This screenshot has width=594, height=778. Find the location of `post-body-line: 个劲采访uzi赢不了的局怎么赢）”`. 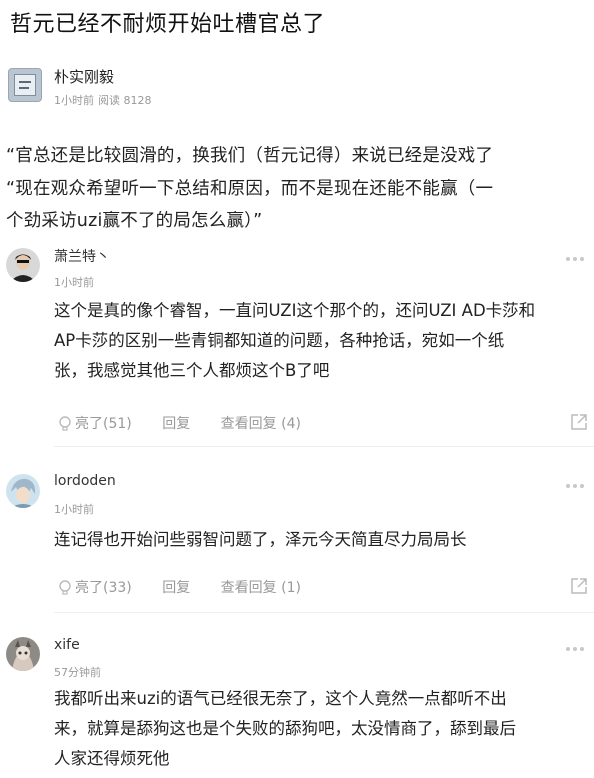

post-body-line: 个劲采访uzi赢不了的局怎么赢）” is located at coordinates (134, 221).